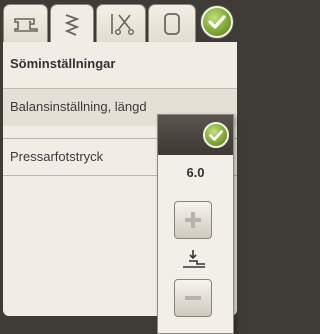 This screenshot has width=320, height=334. I want to click on decrease-button, so click(193, 298).